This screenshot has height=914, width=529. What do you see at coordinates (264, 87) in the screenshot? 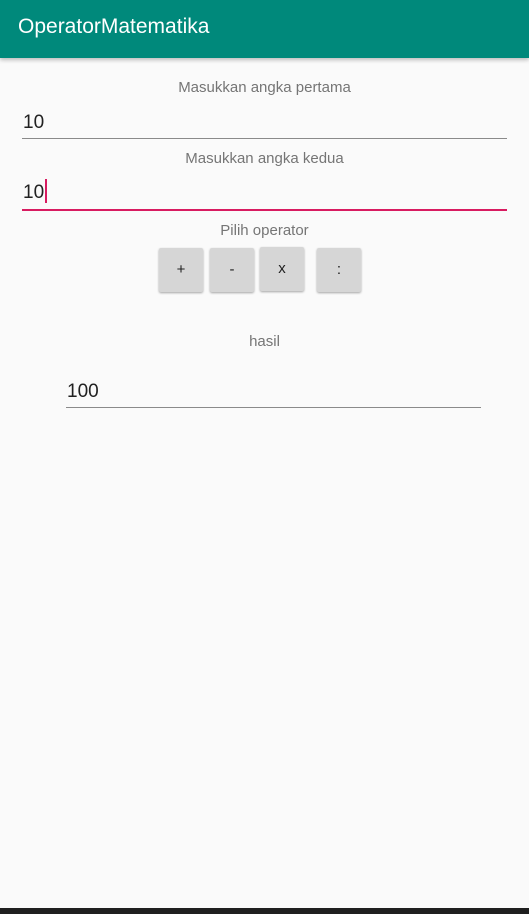
I see `first-number-label: Masukkan angka pertama` at bounding box center [264, 87].